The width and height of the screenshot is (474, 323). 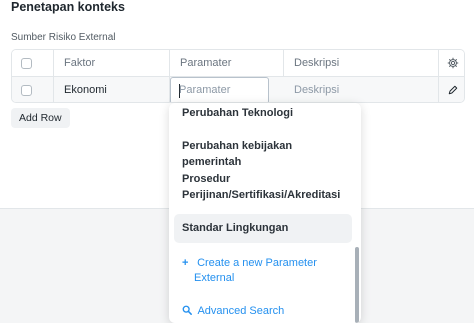 What do you see at coordinates (187, 310) in the screenshot?
I see `search-icon` at bounding box center [187, 310].